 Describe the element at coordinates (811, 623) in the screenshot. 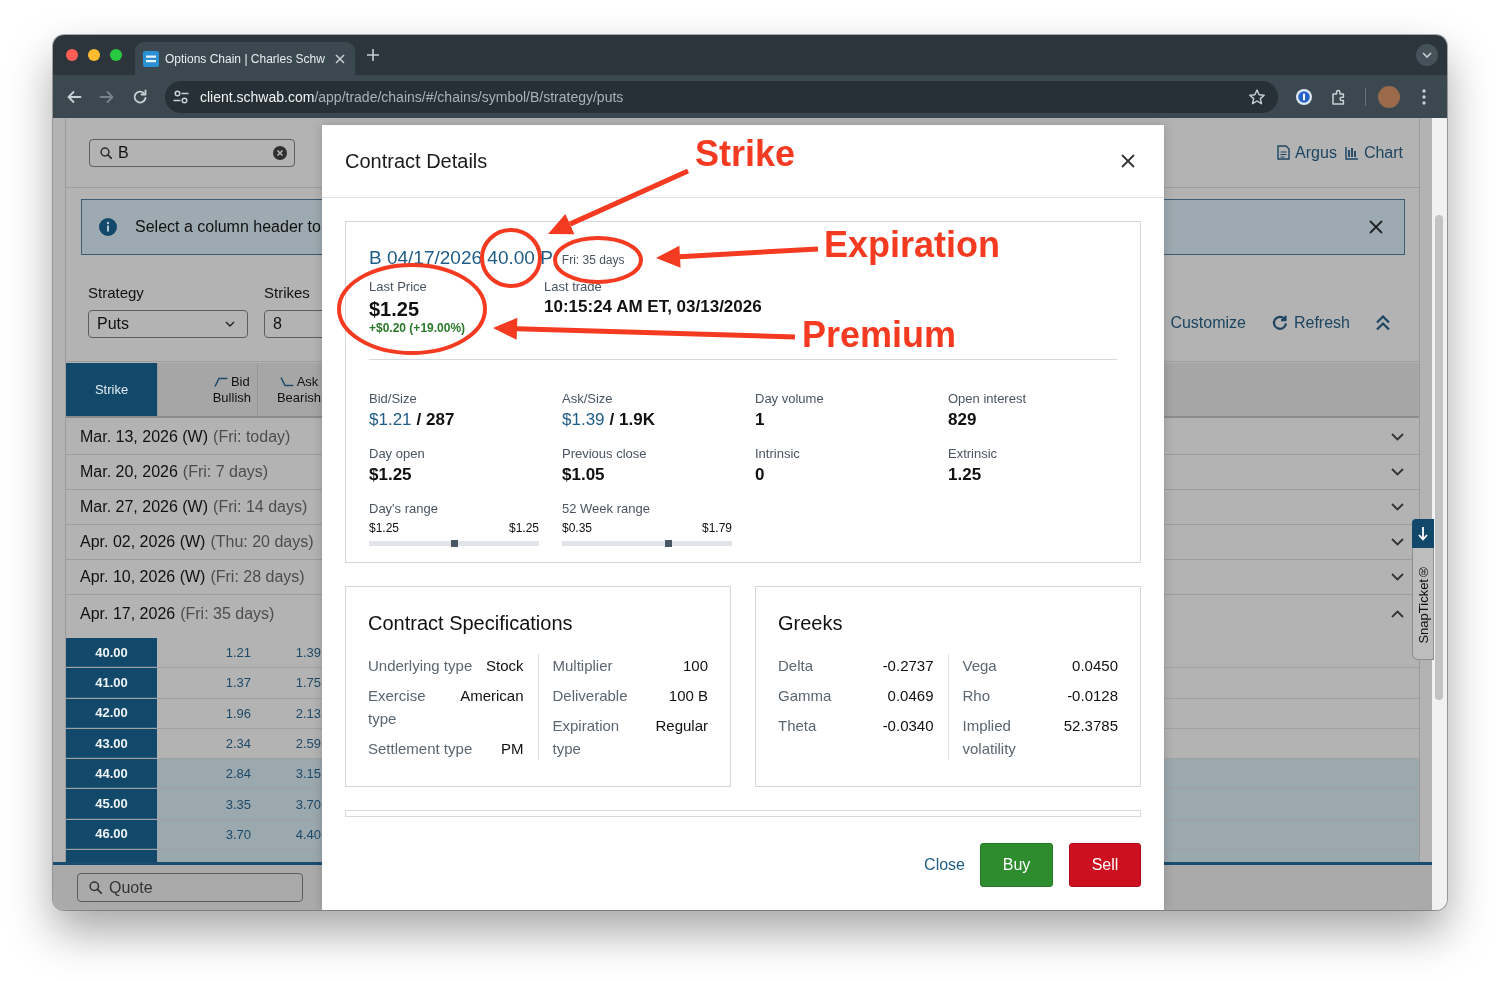

I see `card-title: Greeks` at that location.